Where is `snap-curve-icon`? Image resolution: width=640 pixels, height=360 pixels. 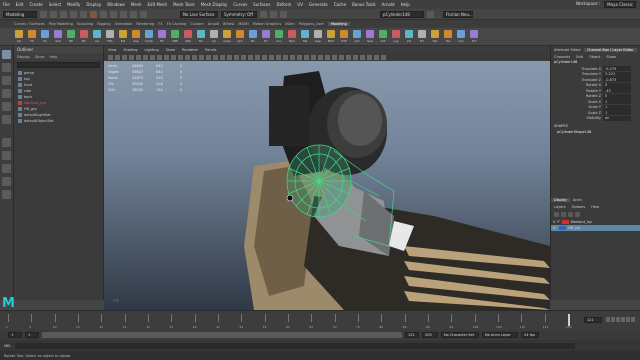 snap-curve-icon is located at coordinates (133, 14).